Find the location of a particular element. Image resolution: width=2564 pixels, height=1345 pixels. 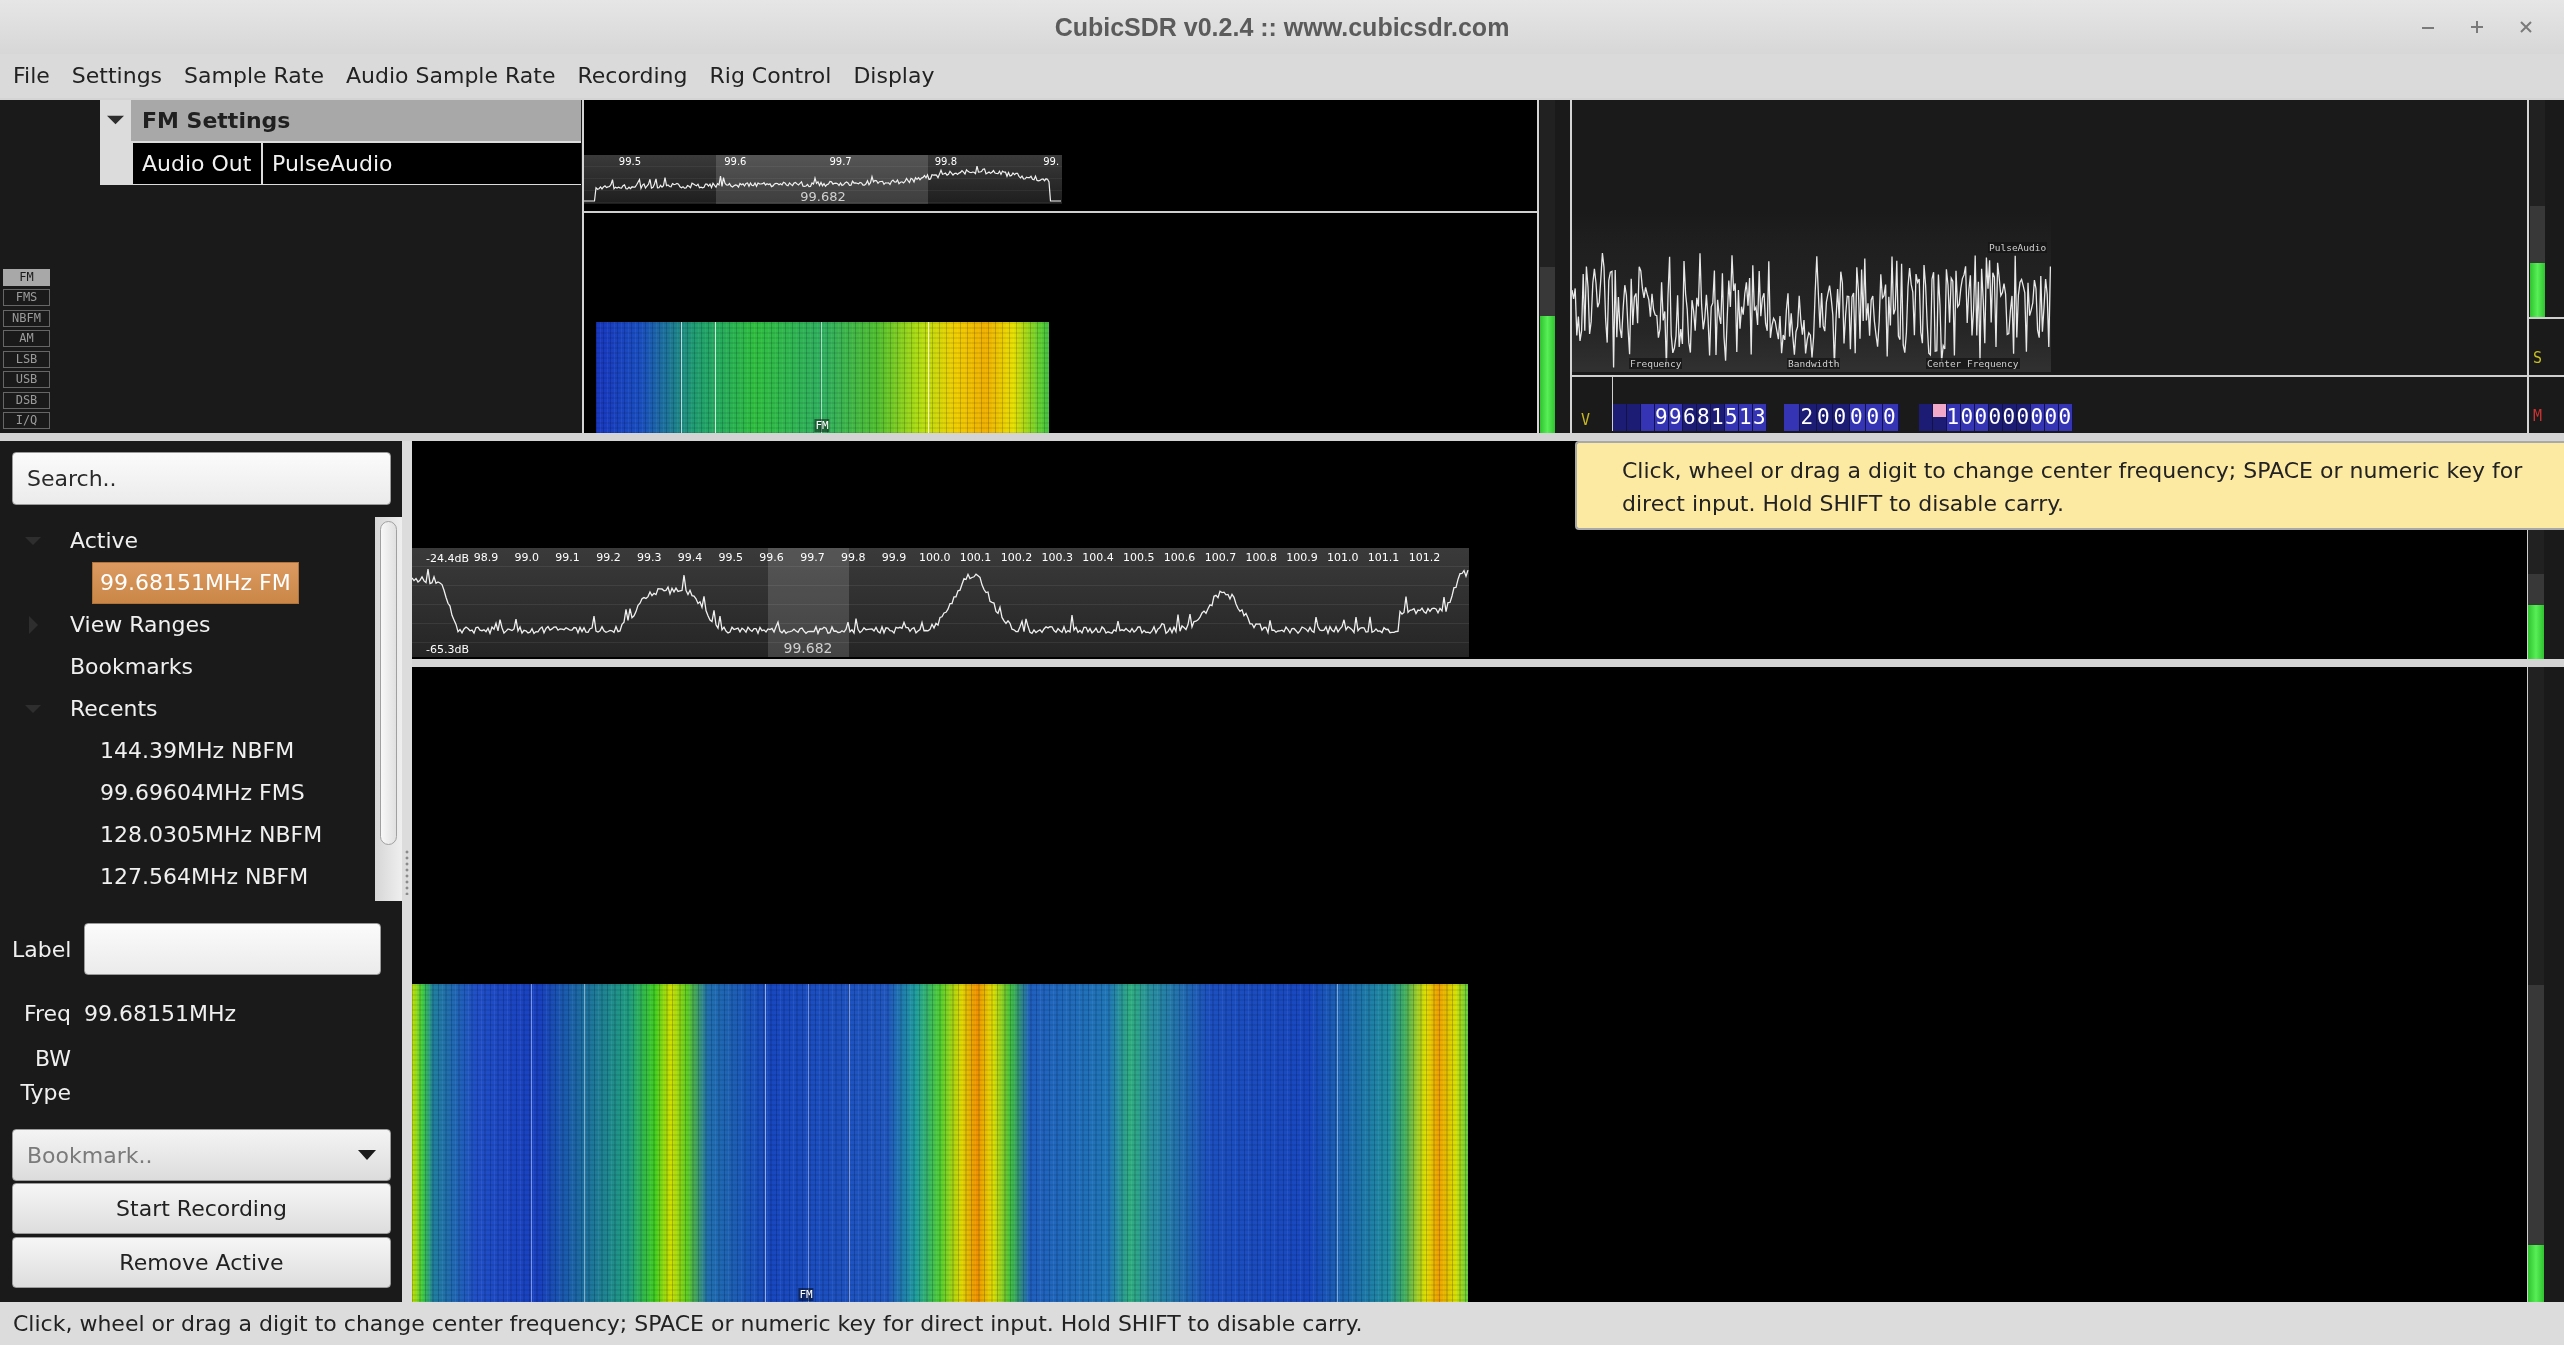

frequency-tick-label: 100.6 is located at coordinates (1179, 558).